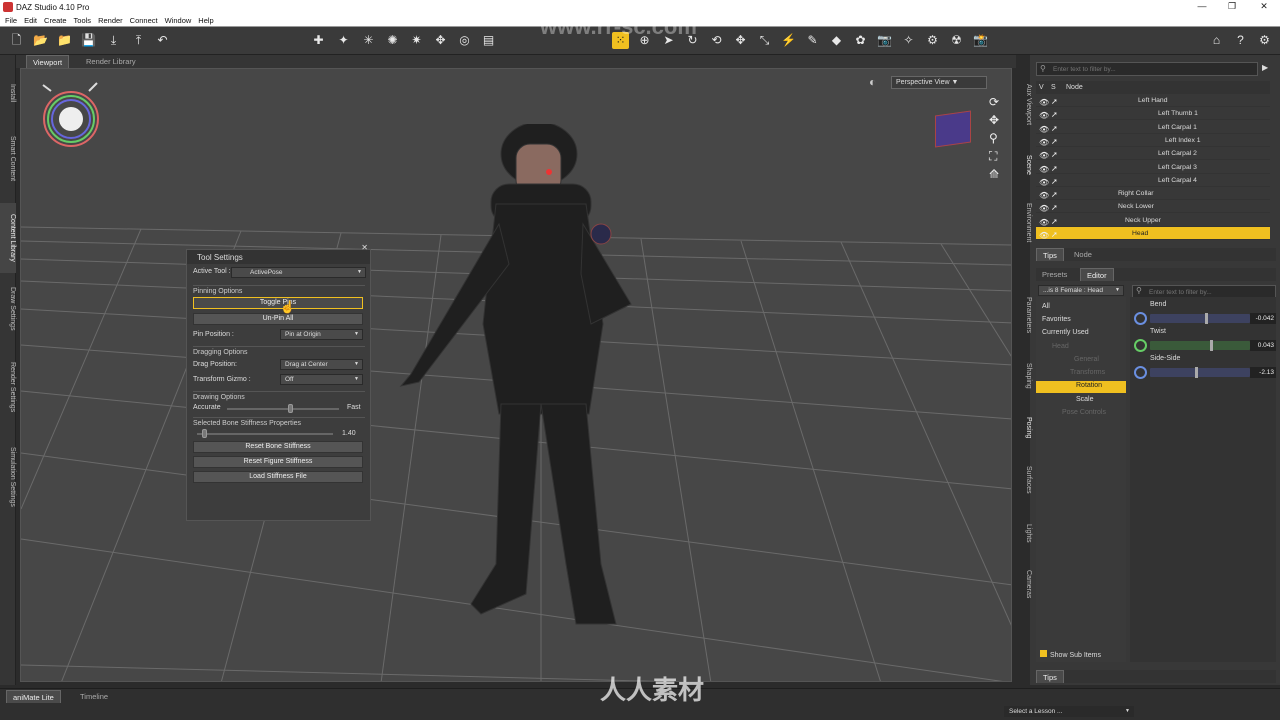 The image size is (1280, 720). Describe the element at coordinates (71, 114) in the screenshot. I see `pose-gizmo` at that location.